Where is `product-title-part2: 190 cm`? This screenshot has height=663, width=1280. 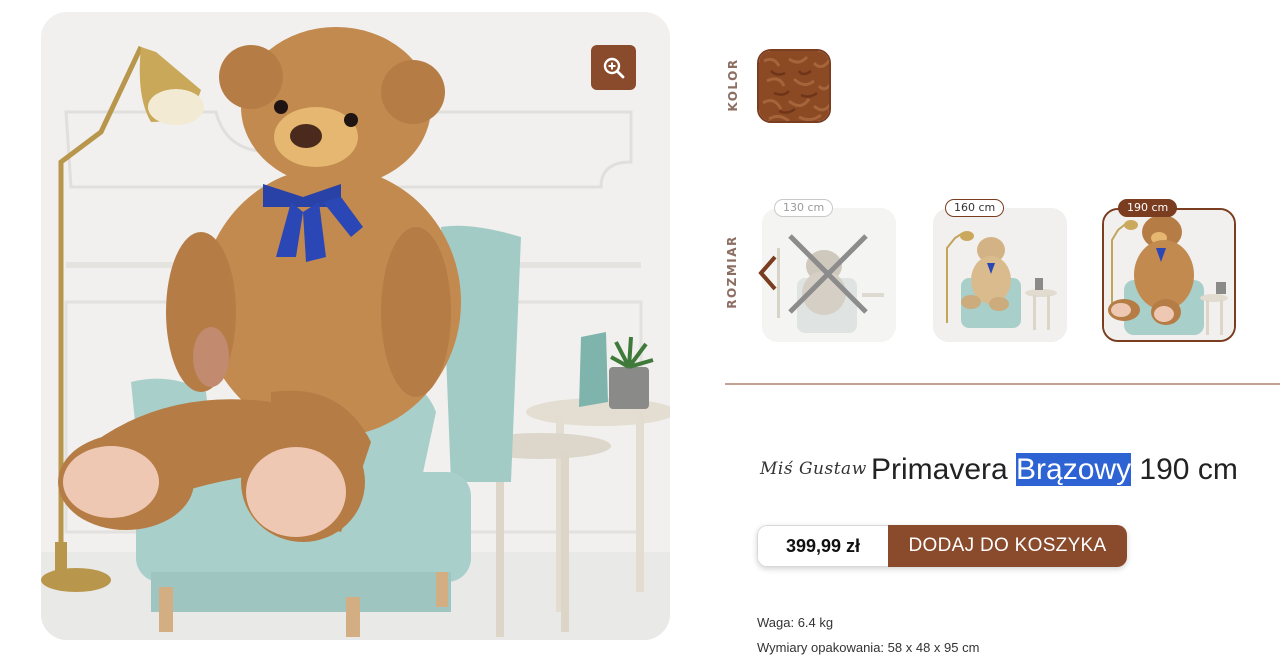
product-title-part2: 190 cm is located at coordinates (1184, 469).